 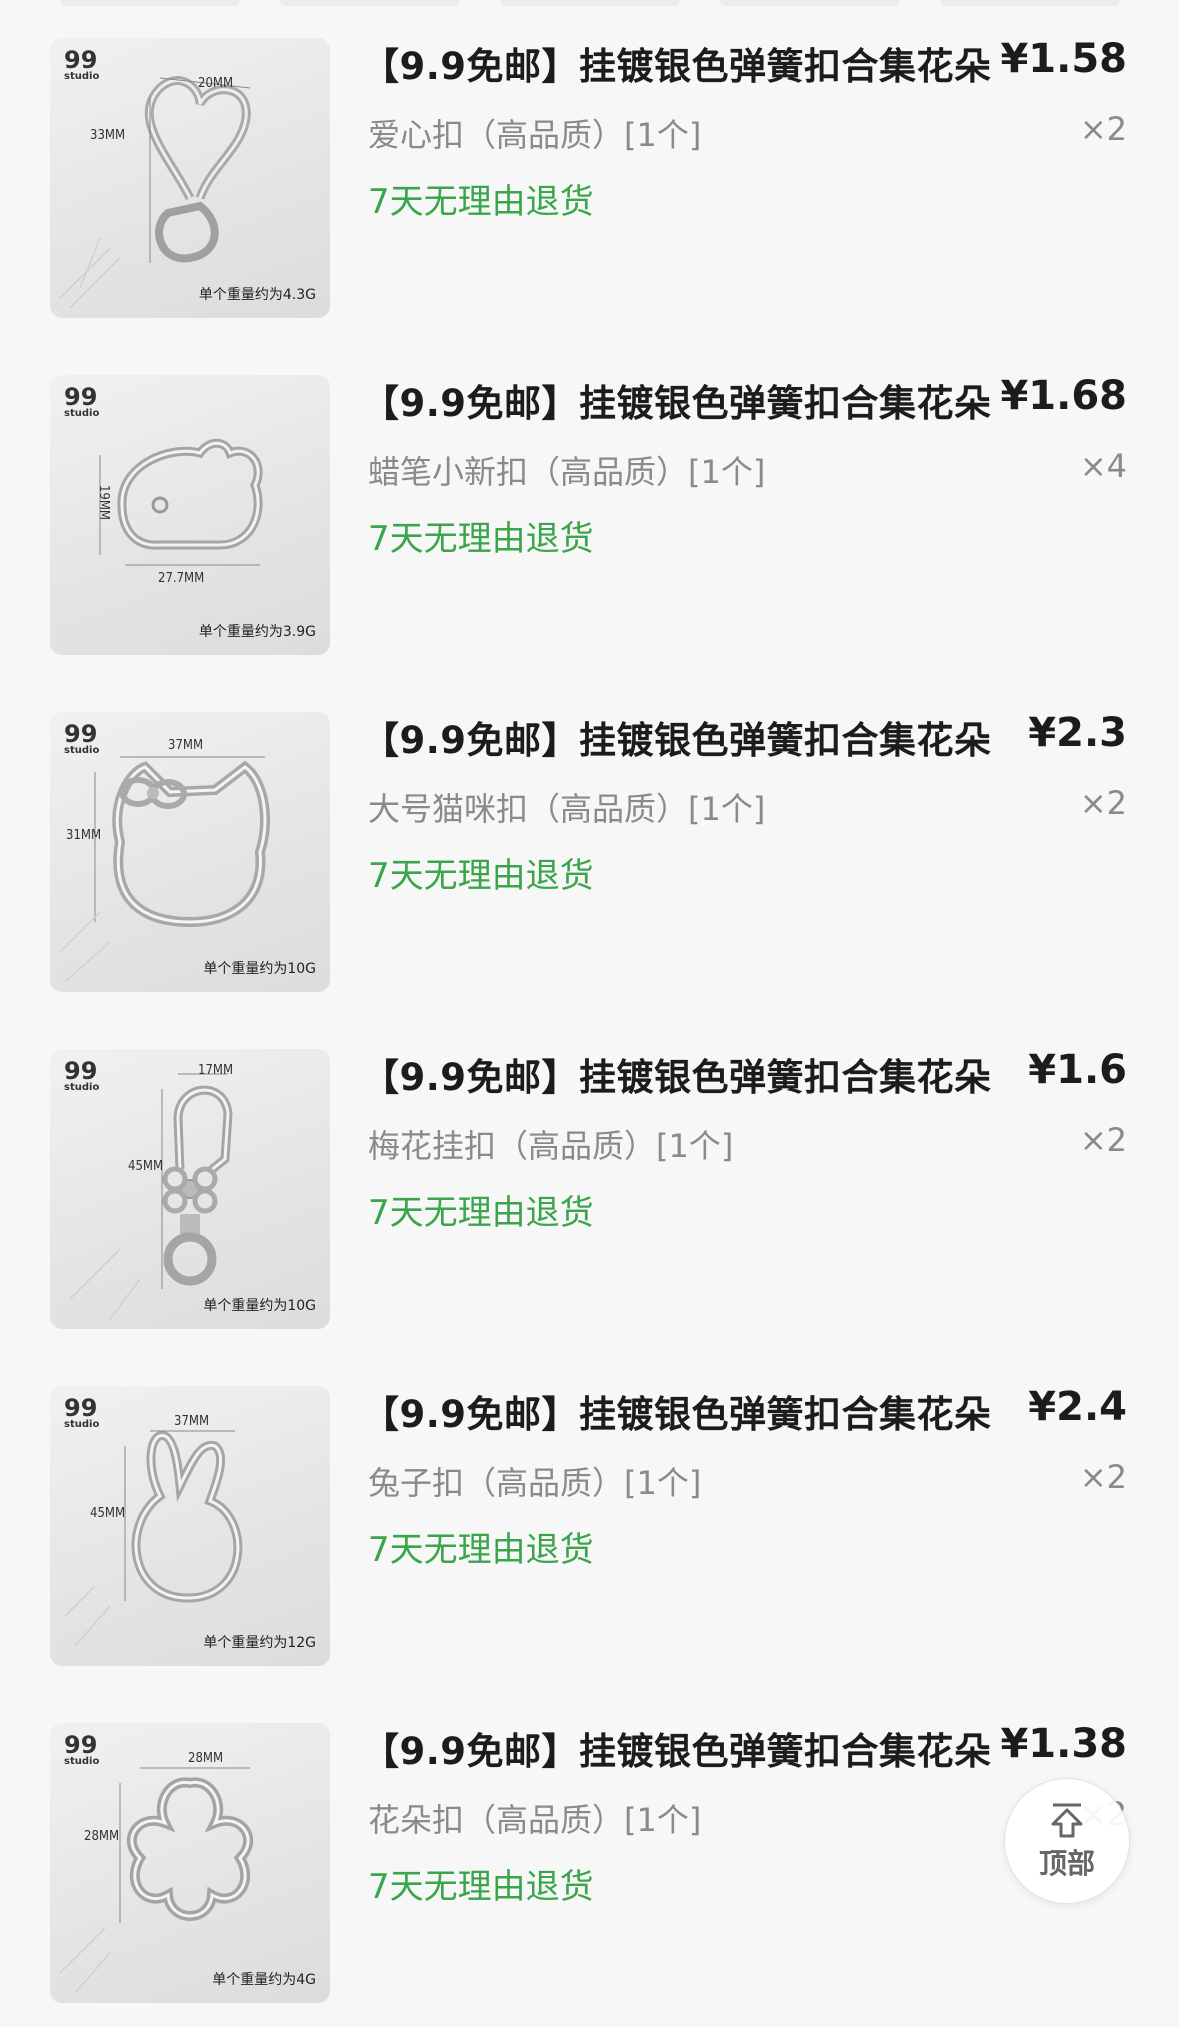 I want to click on weight-label: 单个重量约为12G, so click(x=259, y=1643).